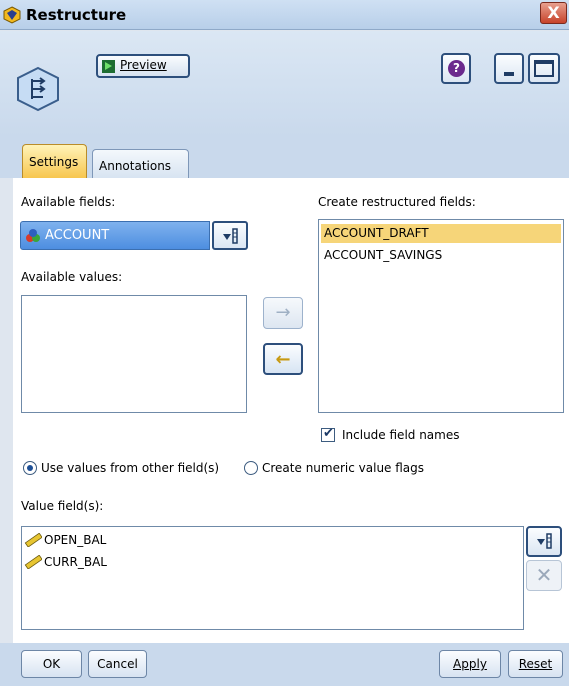 Image resolution: width=569 pixels, height=686 pixels. What do you see at coordinates (343, 468) in the screenshot?
I see `numeric-flags-label: Create numeric value flags` at bounding box center [343, 468].